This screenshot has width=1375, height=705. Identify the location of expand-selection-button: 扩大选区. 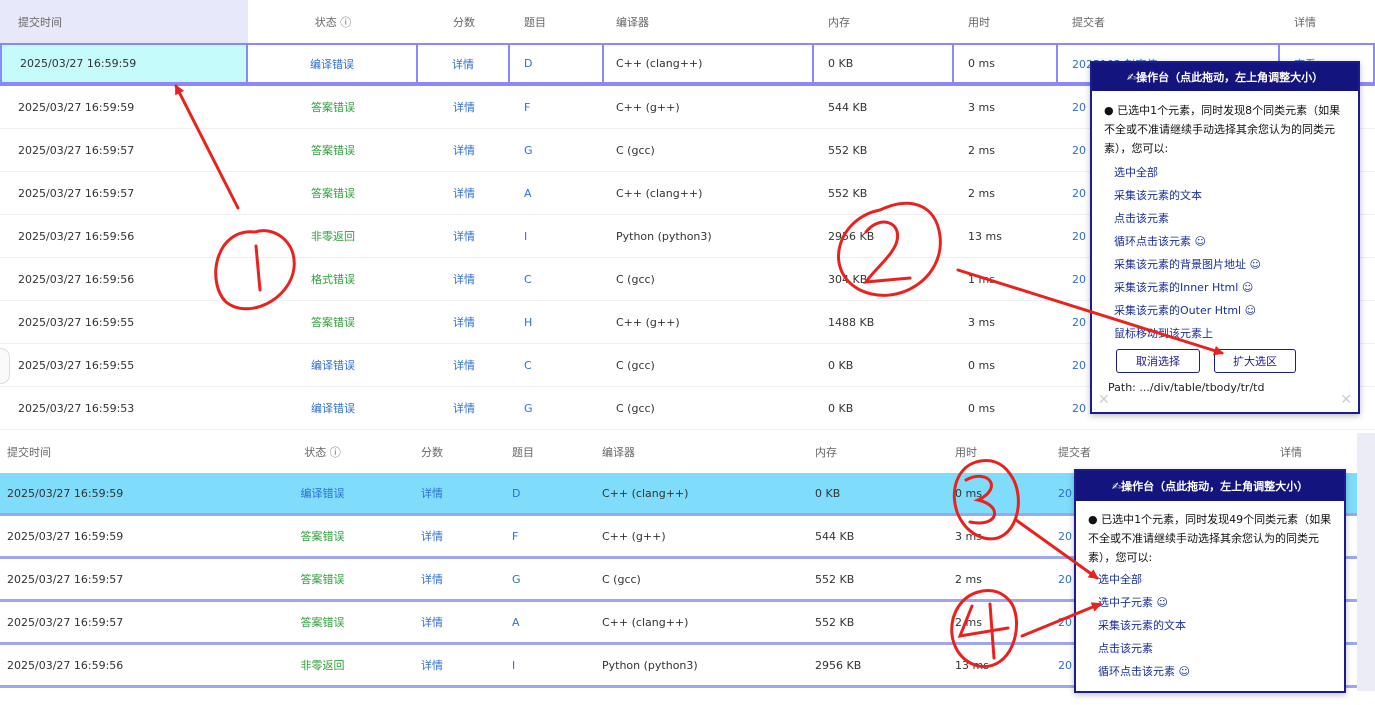
(1255, 361).